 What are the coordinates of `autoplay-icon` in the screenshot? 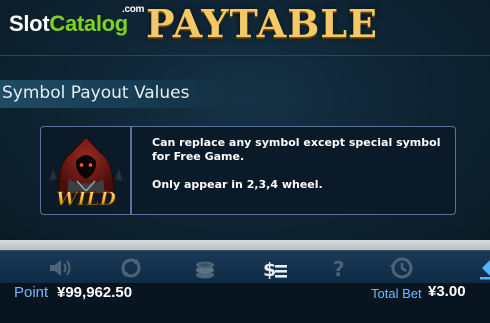 It's located at (131, 268).